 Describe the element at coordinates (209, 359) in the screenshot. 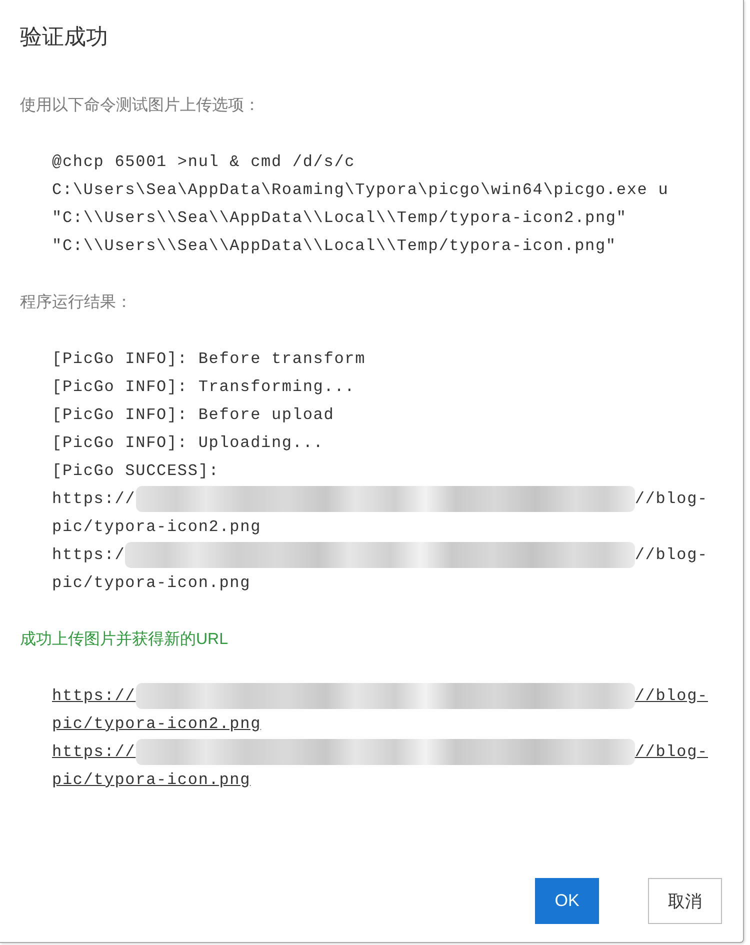

I see `log-line: [PicGo INFO]: Before transform` at that location.